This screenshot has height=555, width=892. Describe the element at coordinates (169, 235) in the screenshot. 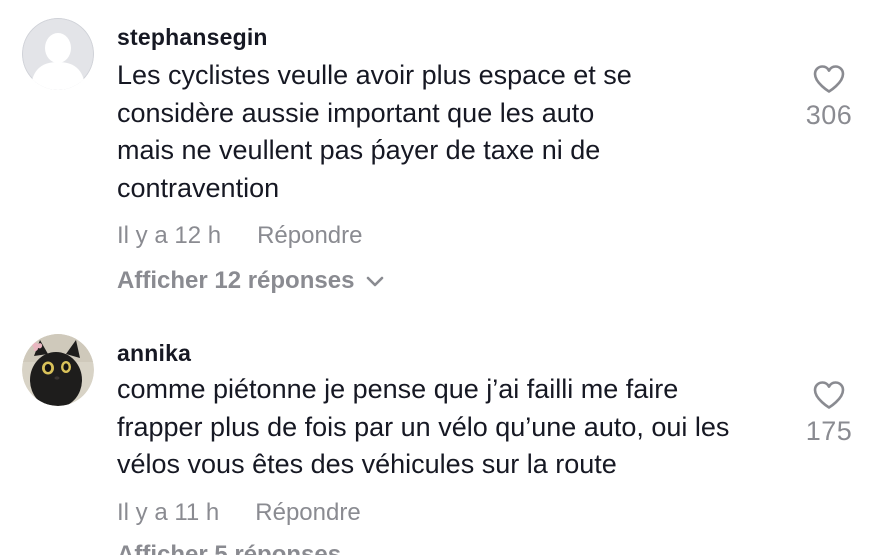

I see `comment-timestamp: Il y a 12 h` at that location.